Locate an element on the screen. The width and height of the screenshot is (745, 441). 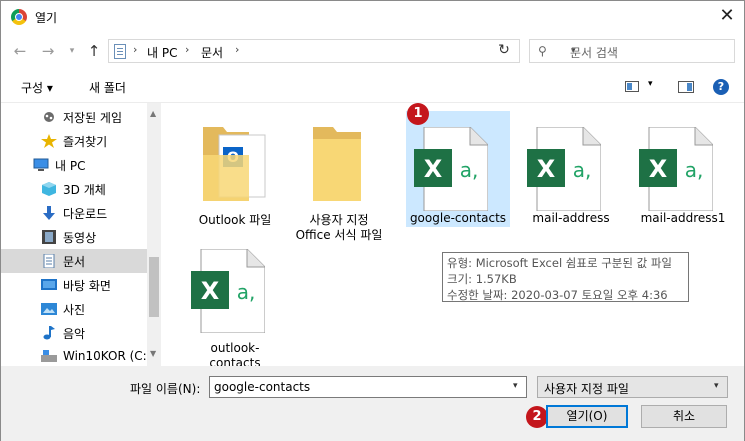
open-button: 열기(O) is located at coordinates (587, 416).